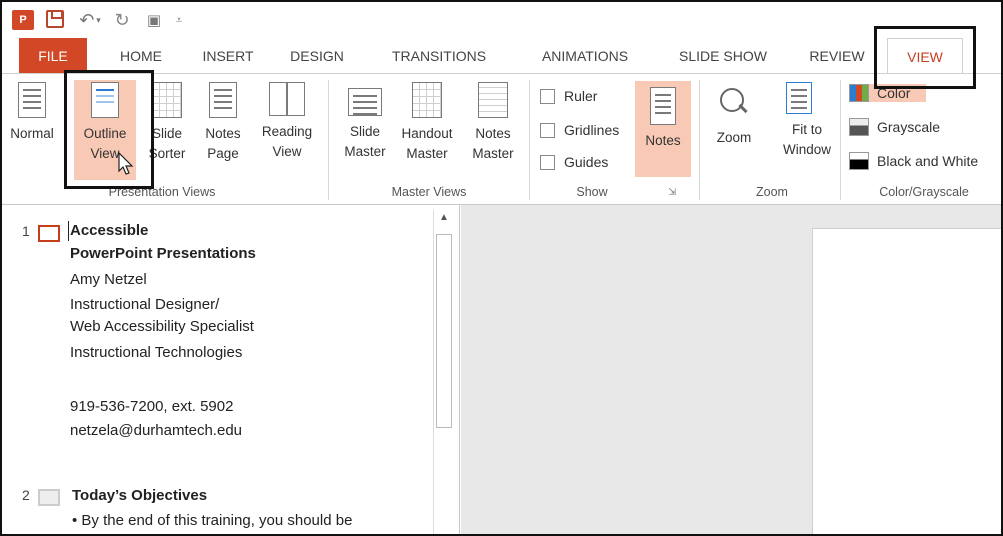 The width and height of the screenshot is (1003, 536). I want to click on black-and-white-button: Black and White, so click(913, 161).